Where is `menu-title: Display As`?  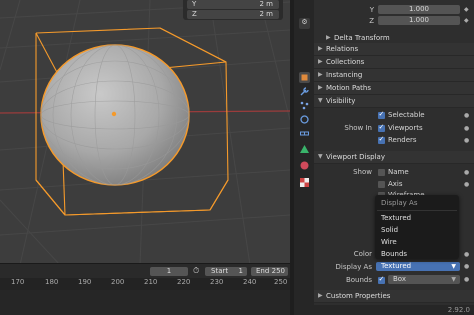 menu-title: Display As is located at coordinates (399, 203).